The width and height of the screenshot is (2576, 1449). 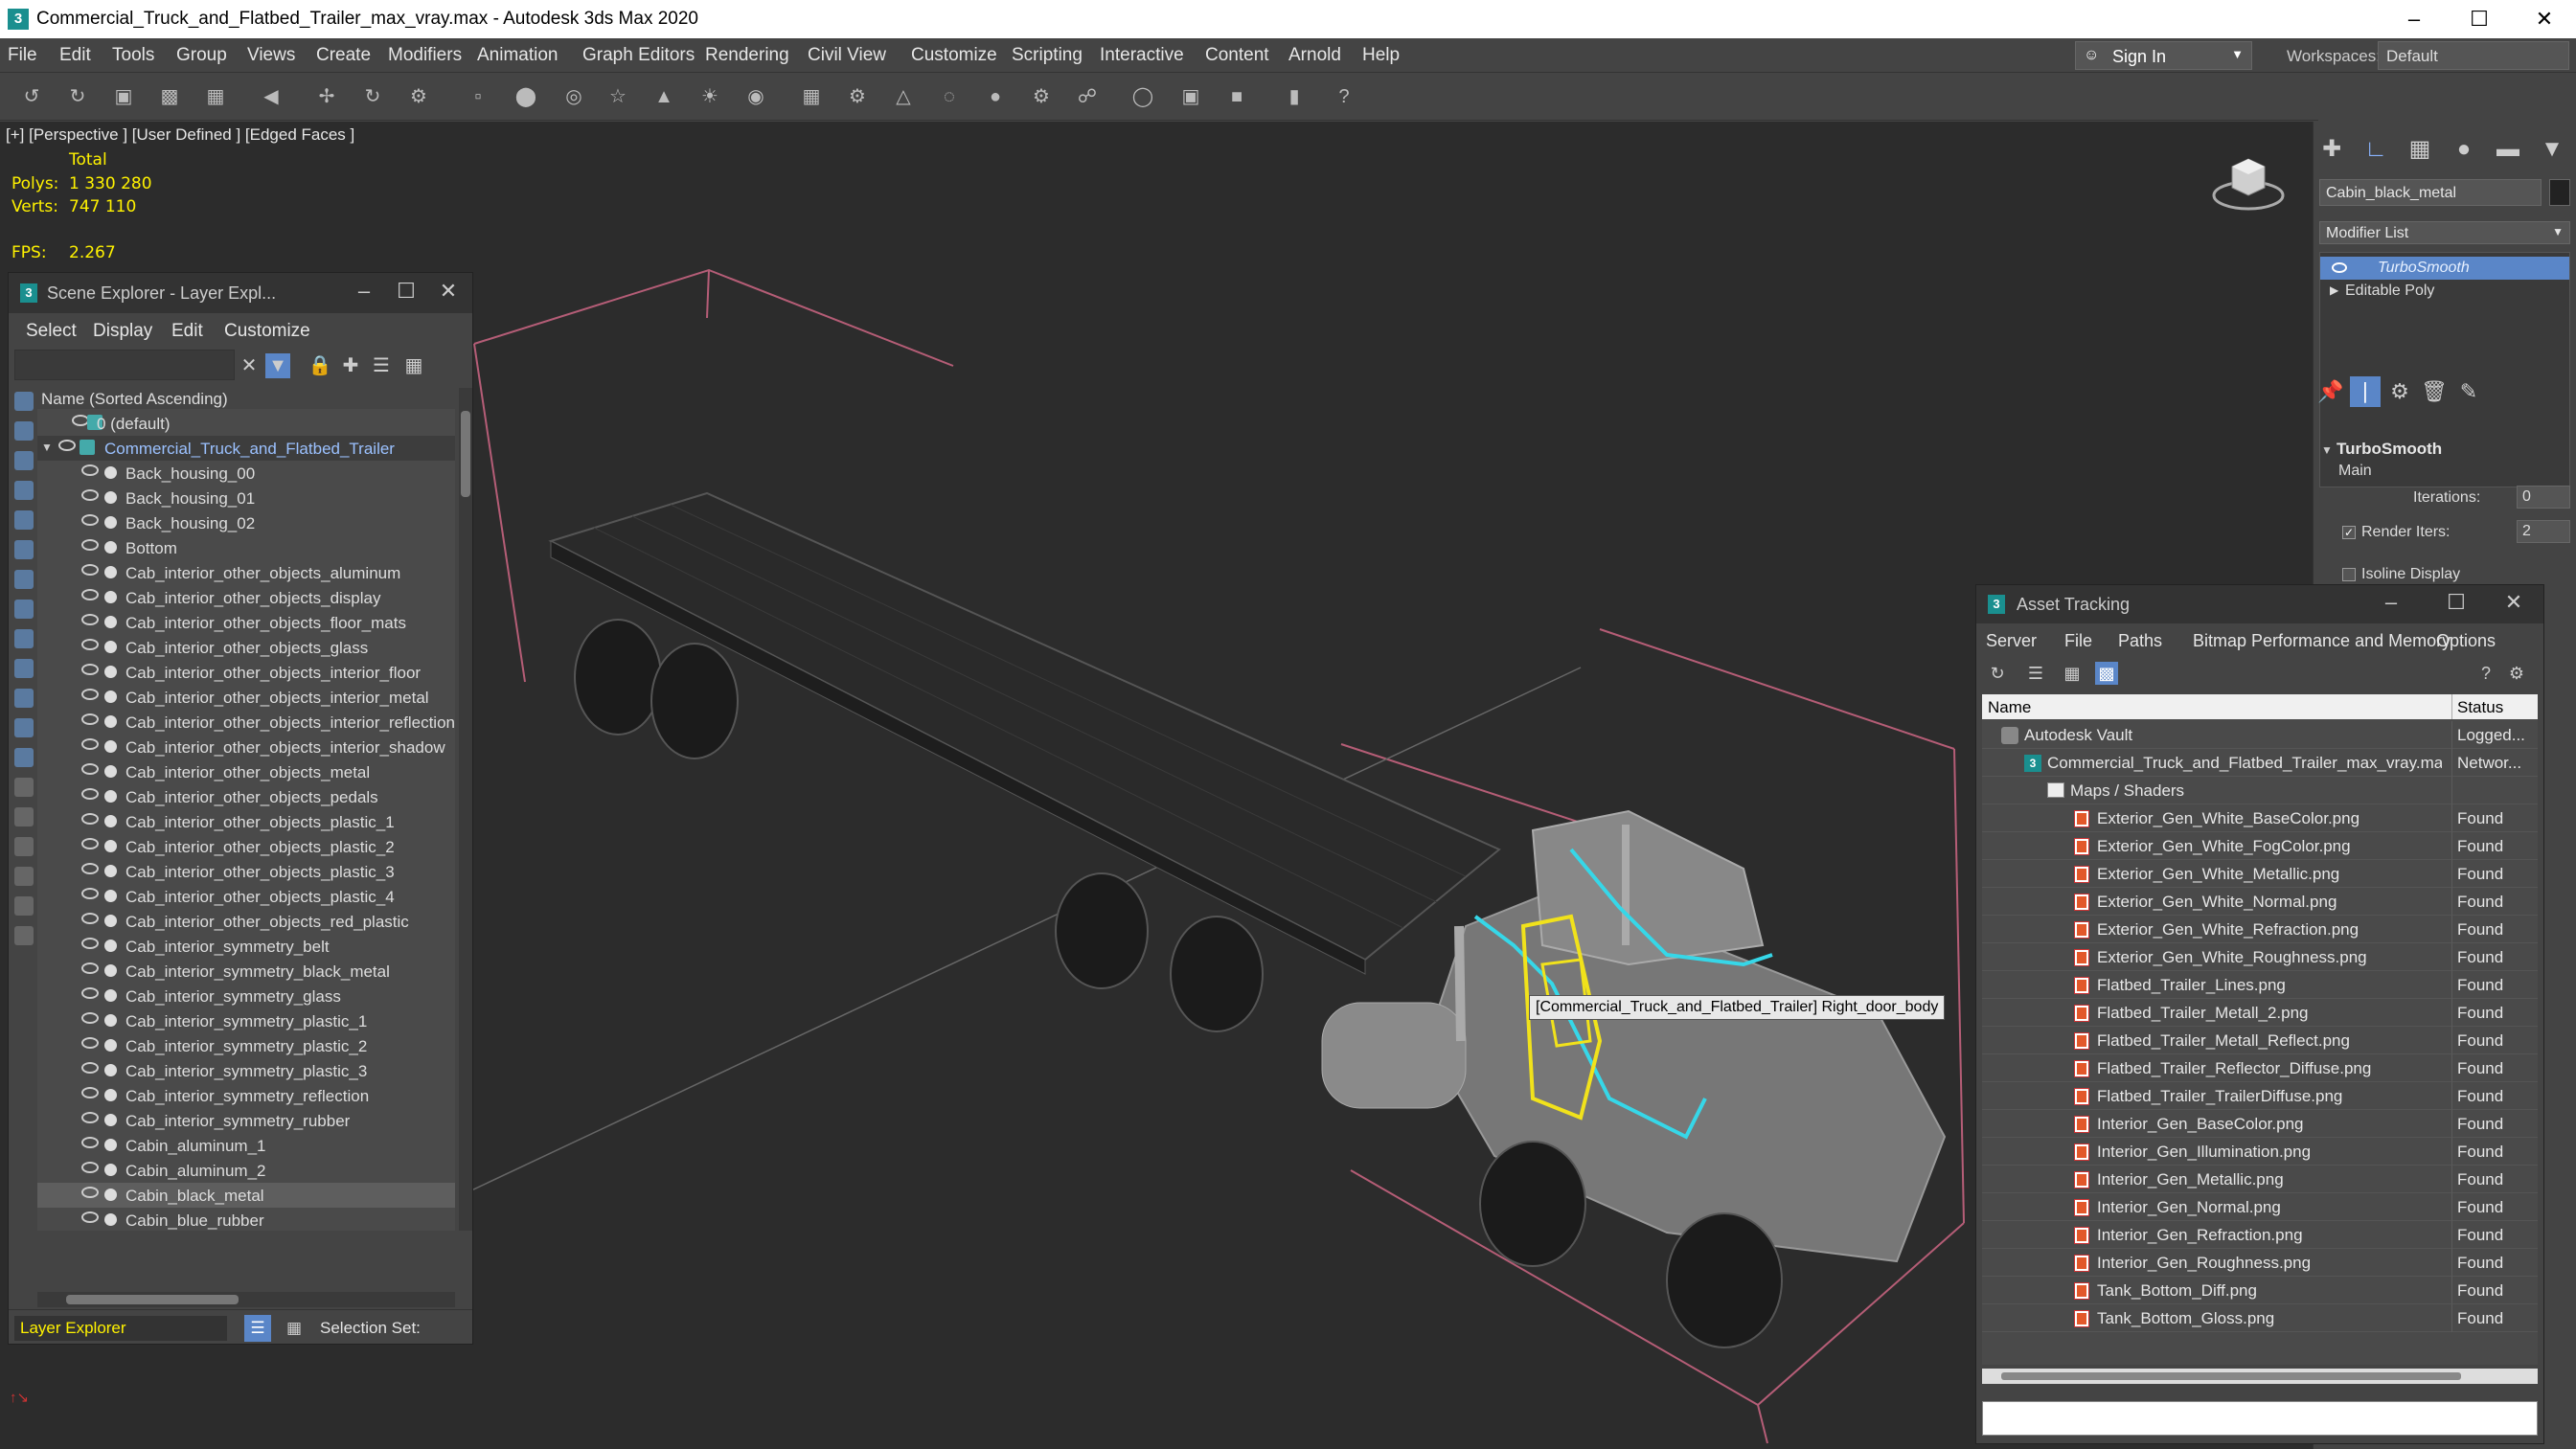 I want to click on display-tab-icon: ▬, so click(x=2508, y=149).